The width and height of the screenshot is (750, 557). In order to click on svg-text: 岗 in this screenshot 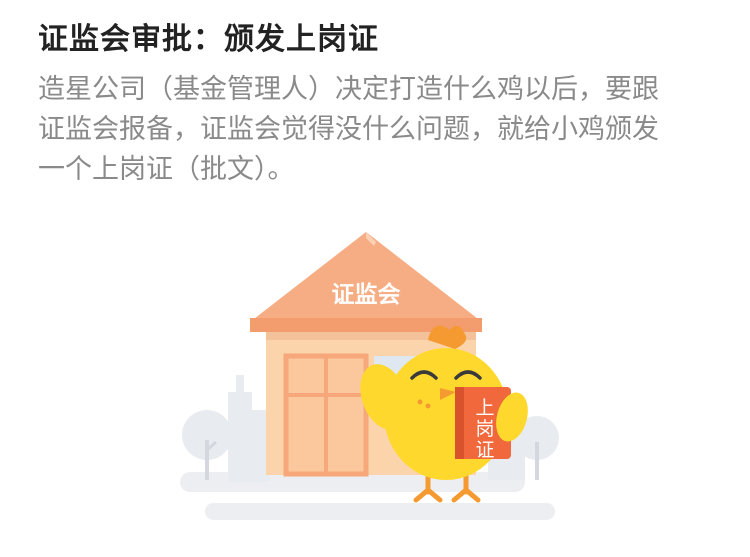, I will do `click(484, 429)`.